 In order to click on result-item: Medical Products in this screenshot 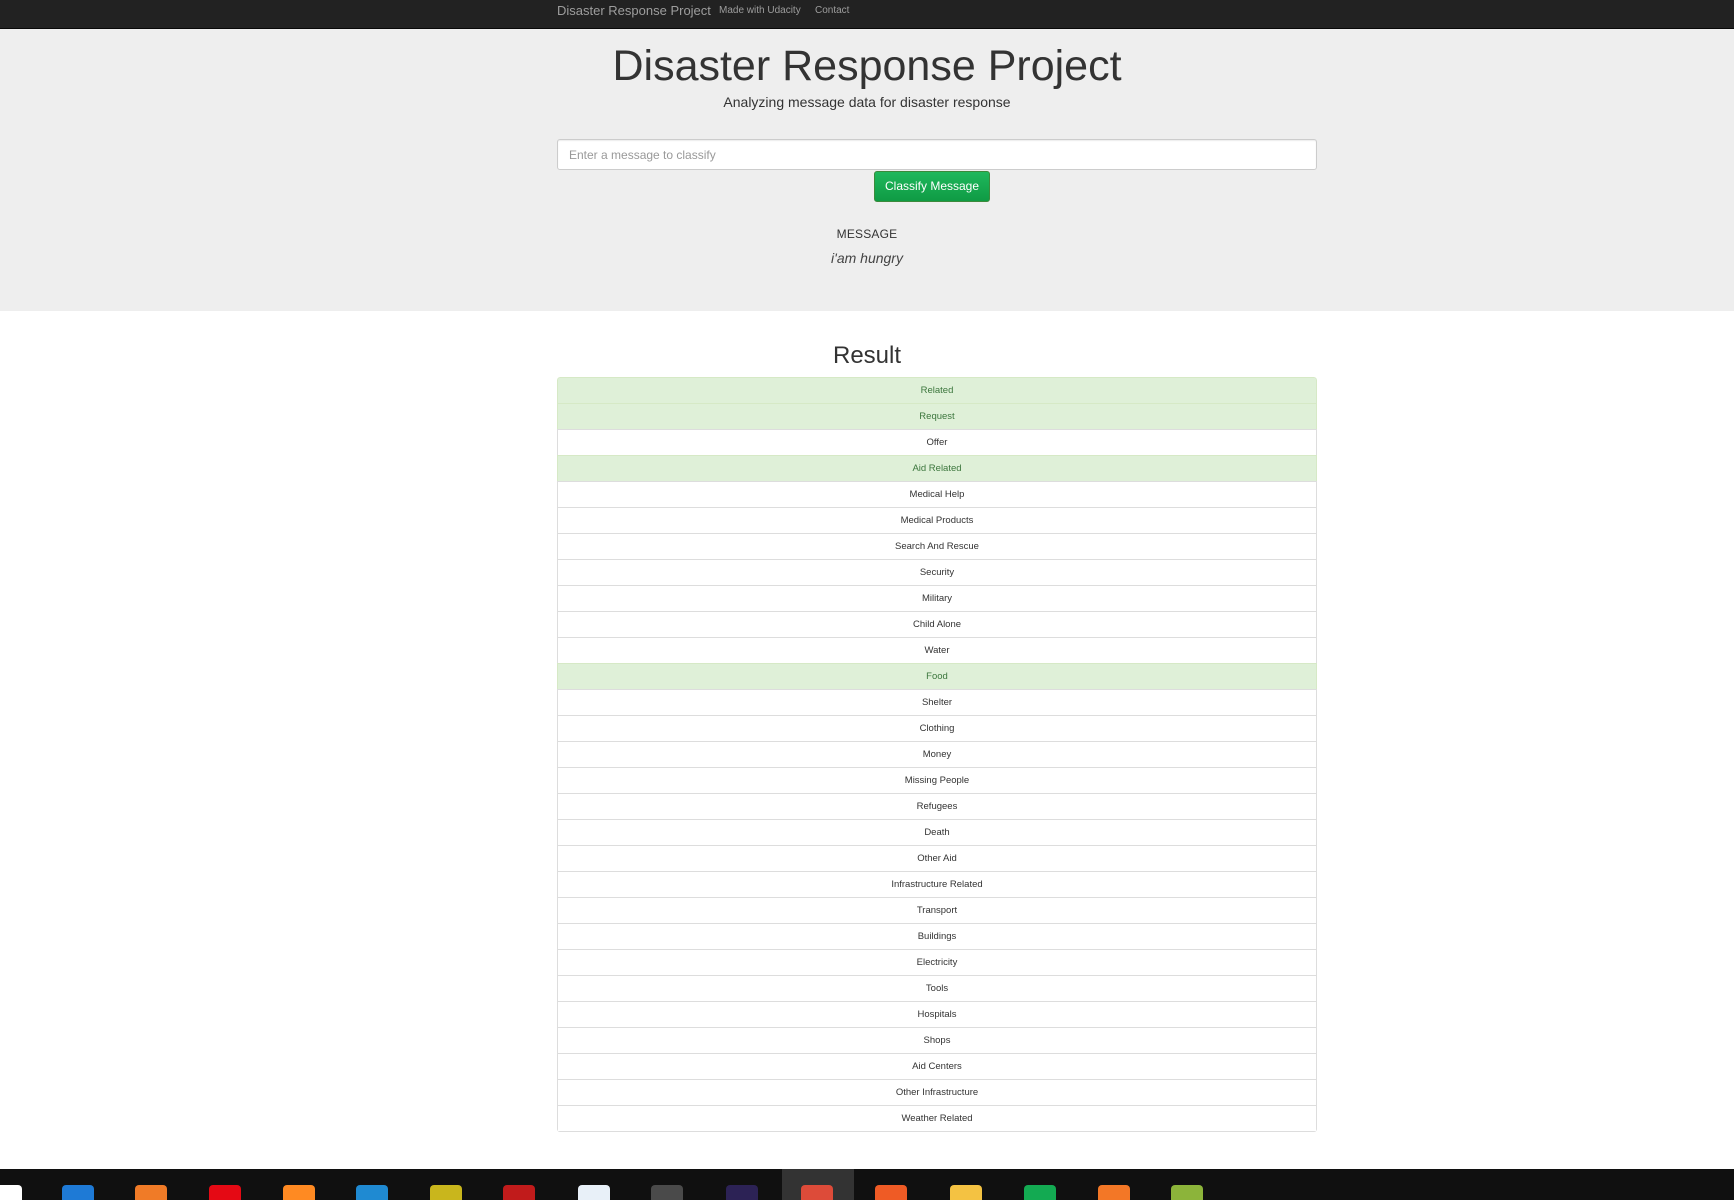, I will do `click(937, 520)`.